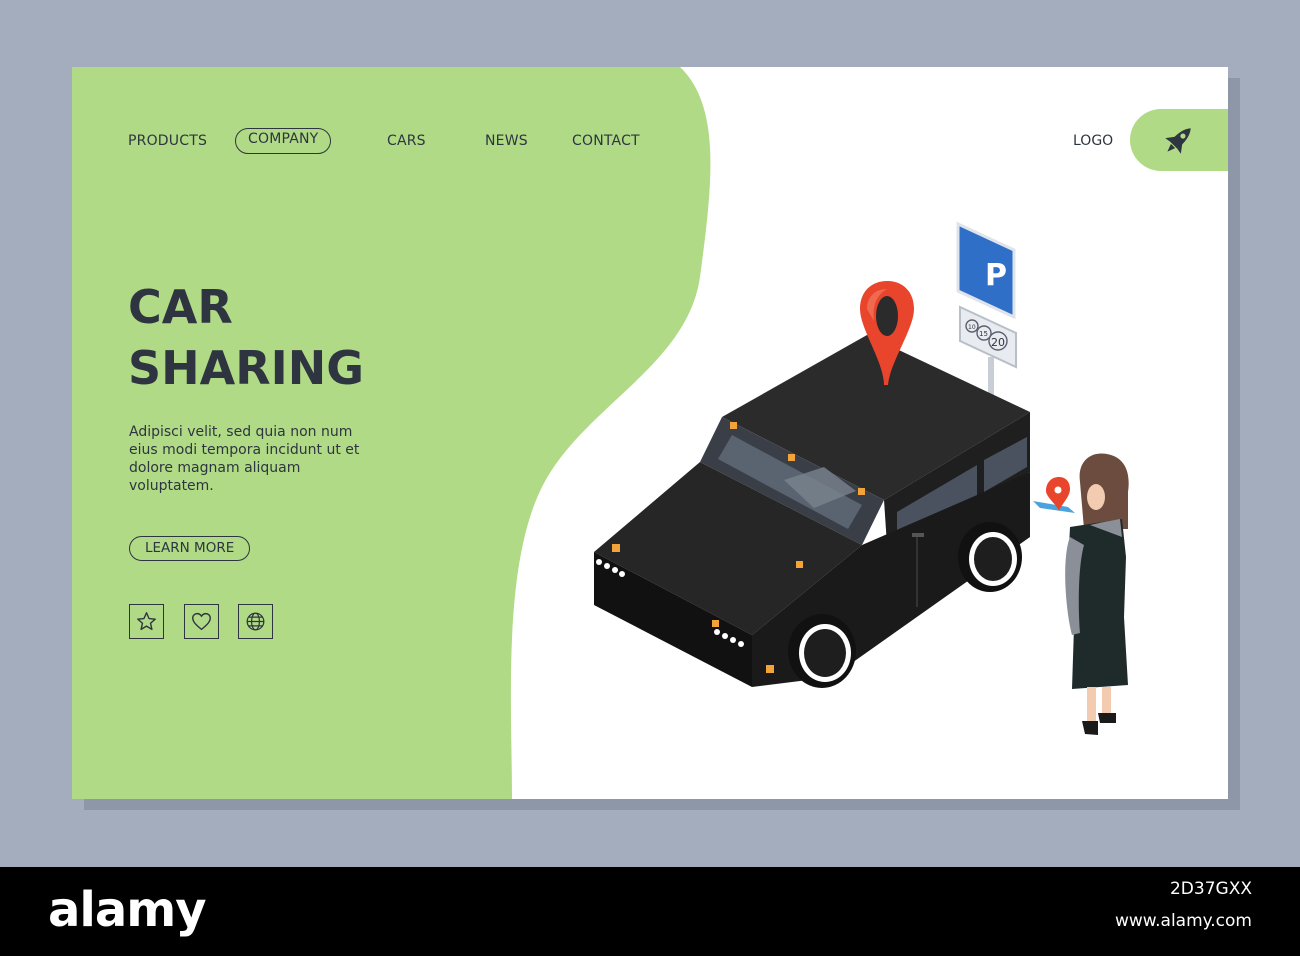 This screenshot has height=956, width=1300. Describe the element at coordinates (812, 511) in the screenshot. I see `black-car` at that location.